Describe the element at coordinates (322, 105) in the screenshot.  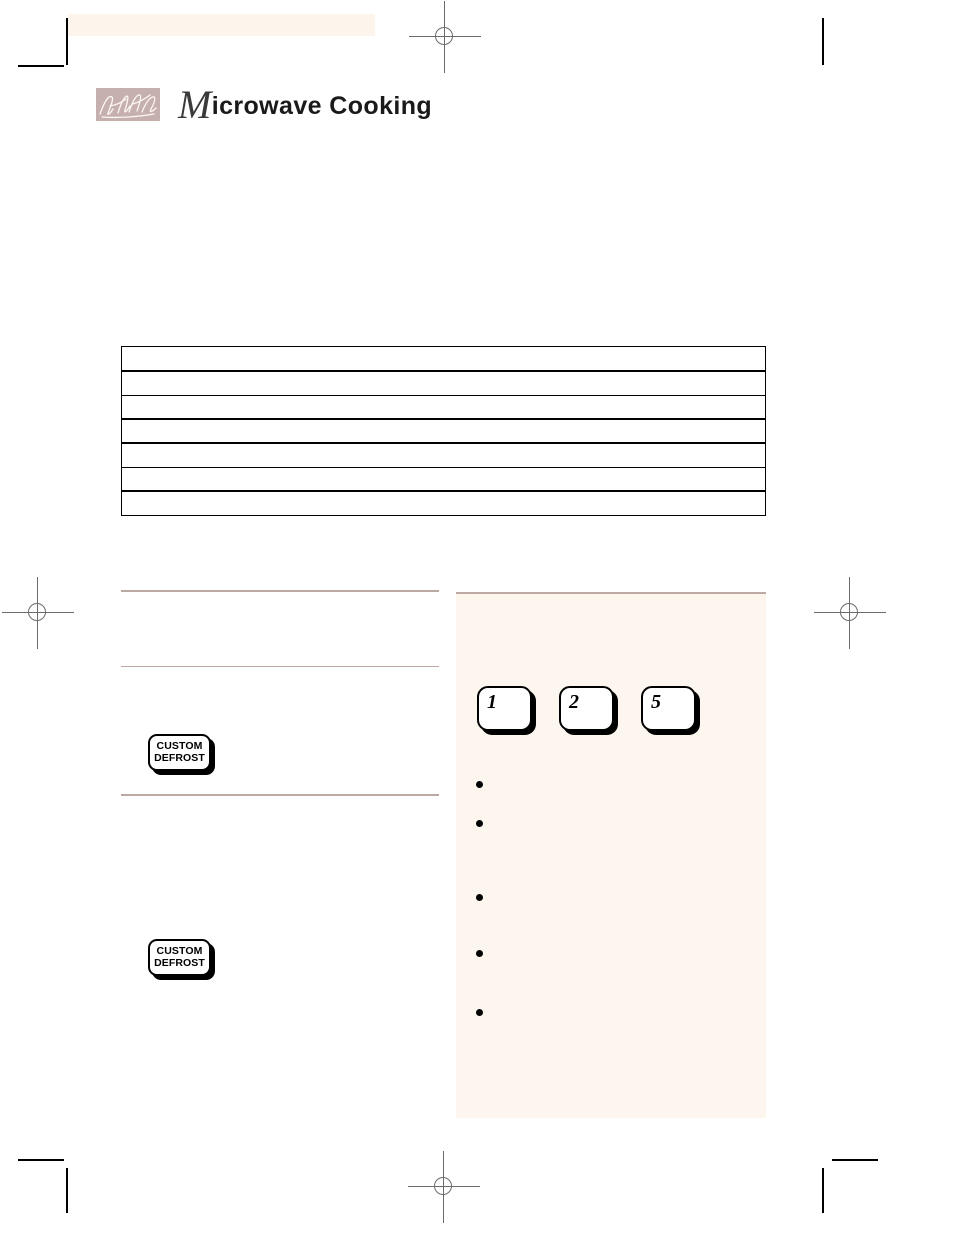
I see `page-title-rest: icrowave Cooking` at that location.